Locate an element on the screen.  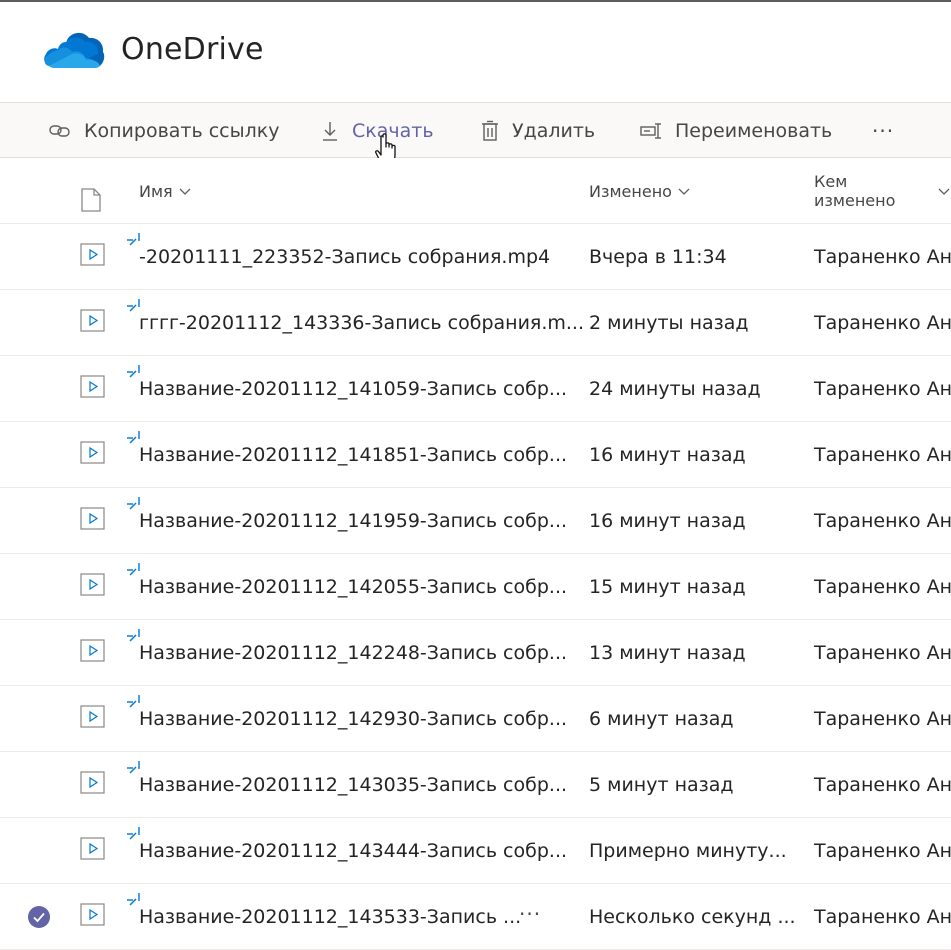
column-header-name: Имя is located at coordinates (165, 191).